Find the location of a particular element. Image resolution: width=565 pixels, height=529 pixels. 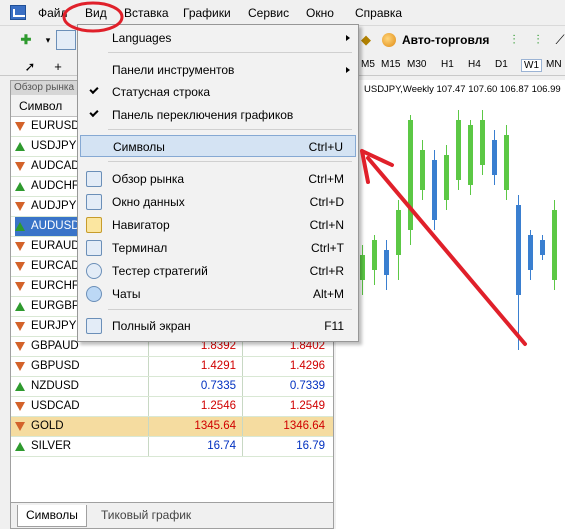

table-row: NZDUSD 0.7335 0.7339 is located at coordinates (172, 387).